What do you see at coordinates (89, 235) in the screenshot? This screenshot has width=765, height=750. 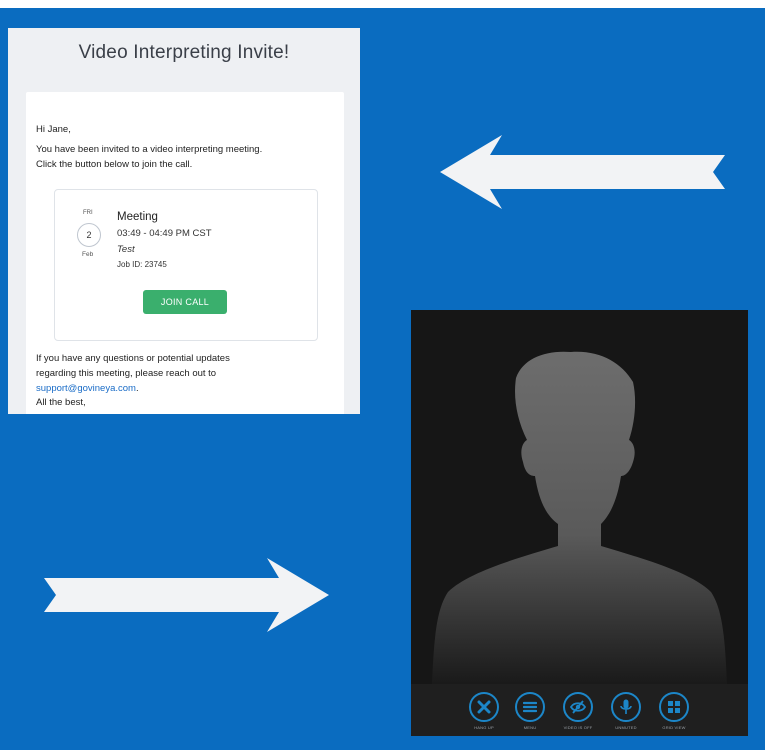 I see `meeting-day: 2` at bounding box center [89, 235].